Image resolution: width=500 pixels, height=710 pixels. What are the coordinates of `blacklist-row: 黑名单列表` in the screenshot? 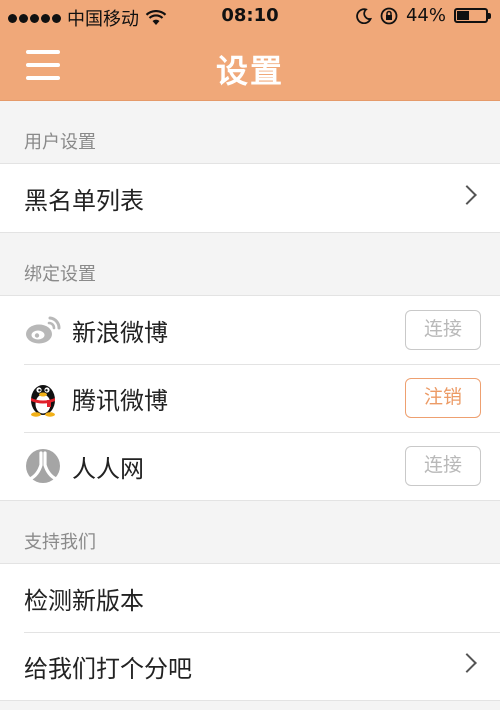 It's located at (250, 198).